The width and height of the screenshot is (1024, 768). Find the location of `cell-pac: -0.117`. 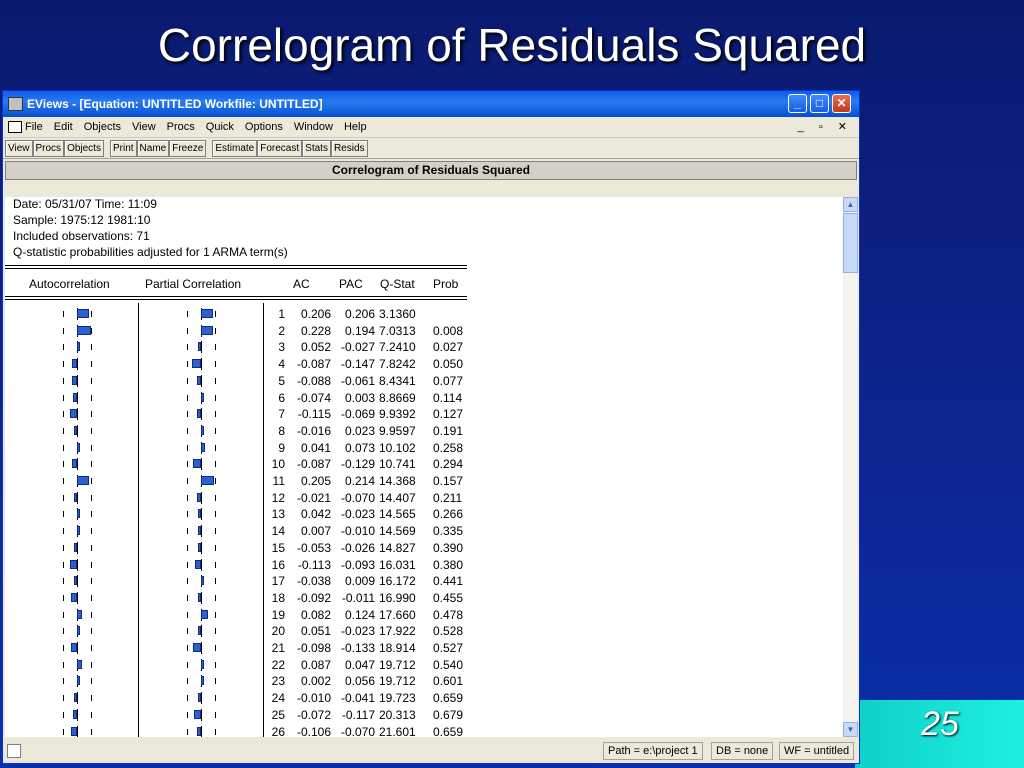

cell-pac: -0.117 is located at coordinates (358, 714).